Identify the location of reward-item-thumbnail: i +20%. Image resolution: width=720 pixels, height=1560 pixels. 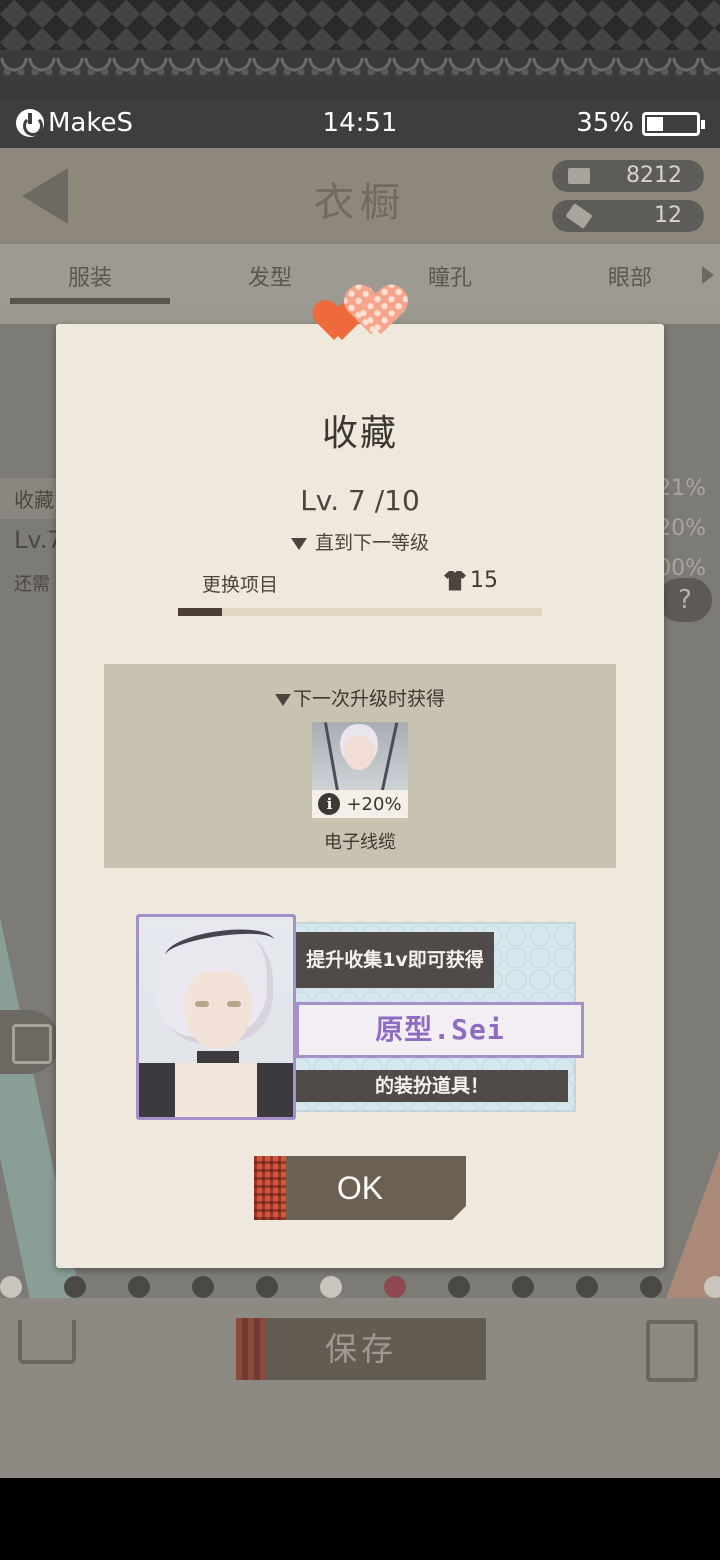
(360, 770).